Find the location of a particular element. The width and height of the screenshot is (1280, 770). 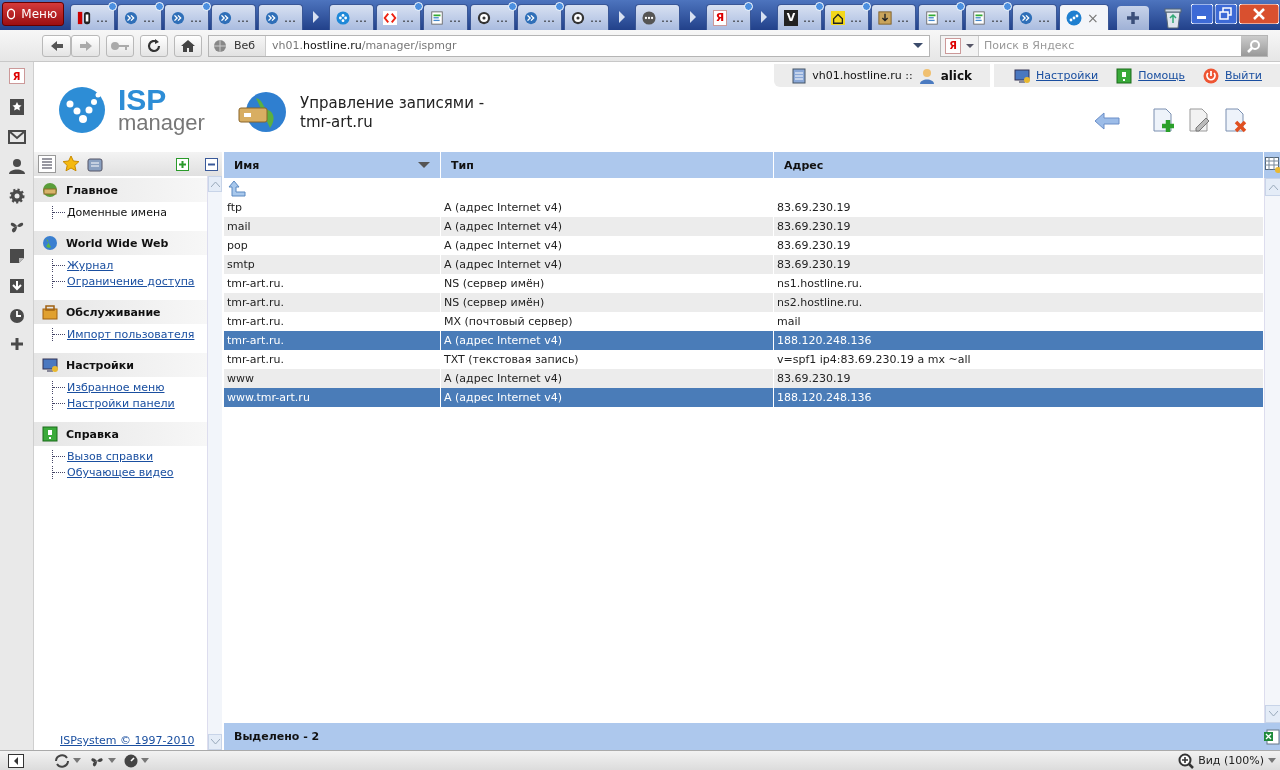

menu-item: Импорт пользователя is located at coordinates (131, 334).